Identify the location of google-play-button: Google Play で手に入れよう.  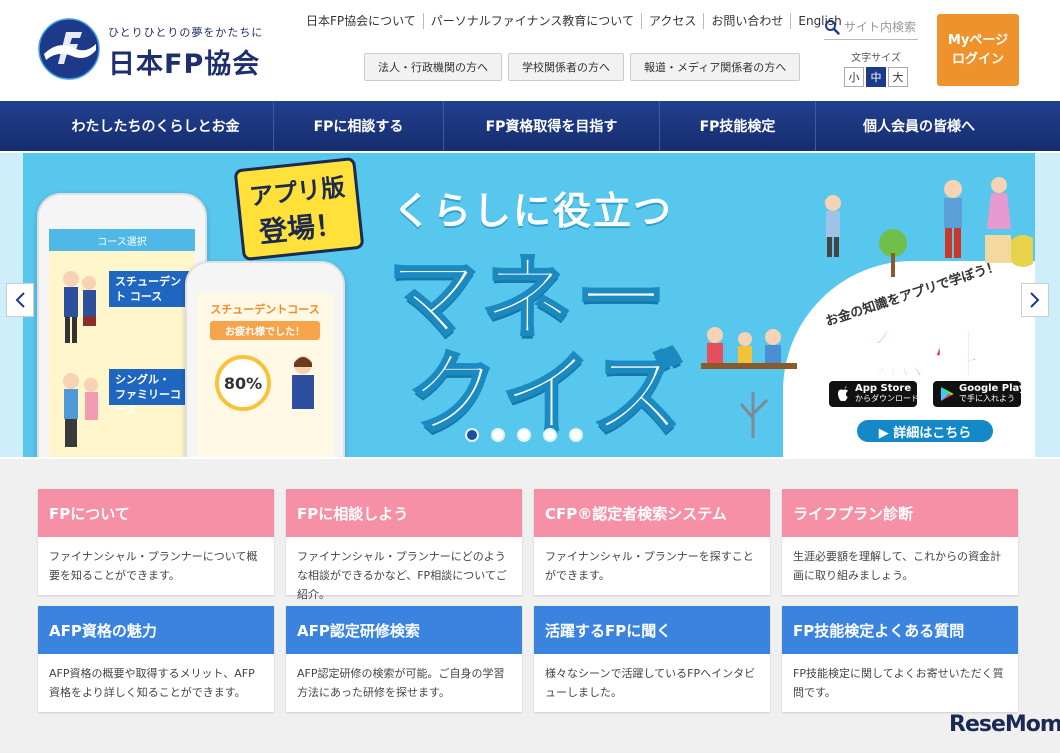
(979, 394).